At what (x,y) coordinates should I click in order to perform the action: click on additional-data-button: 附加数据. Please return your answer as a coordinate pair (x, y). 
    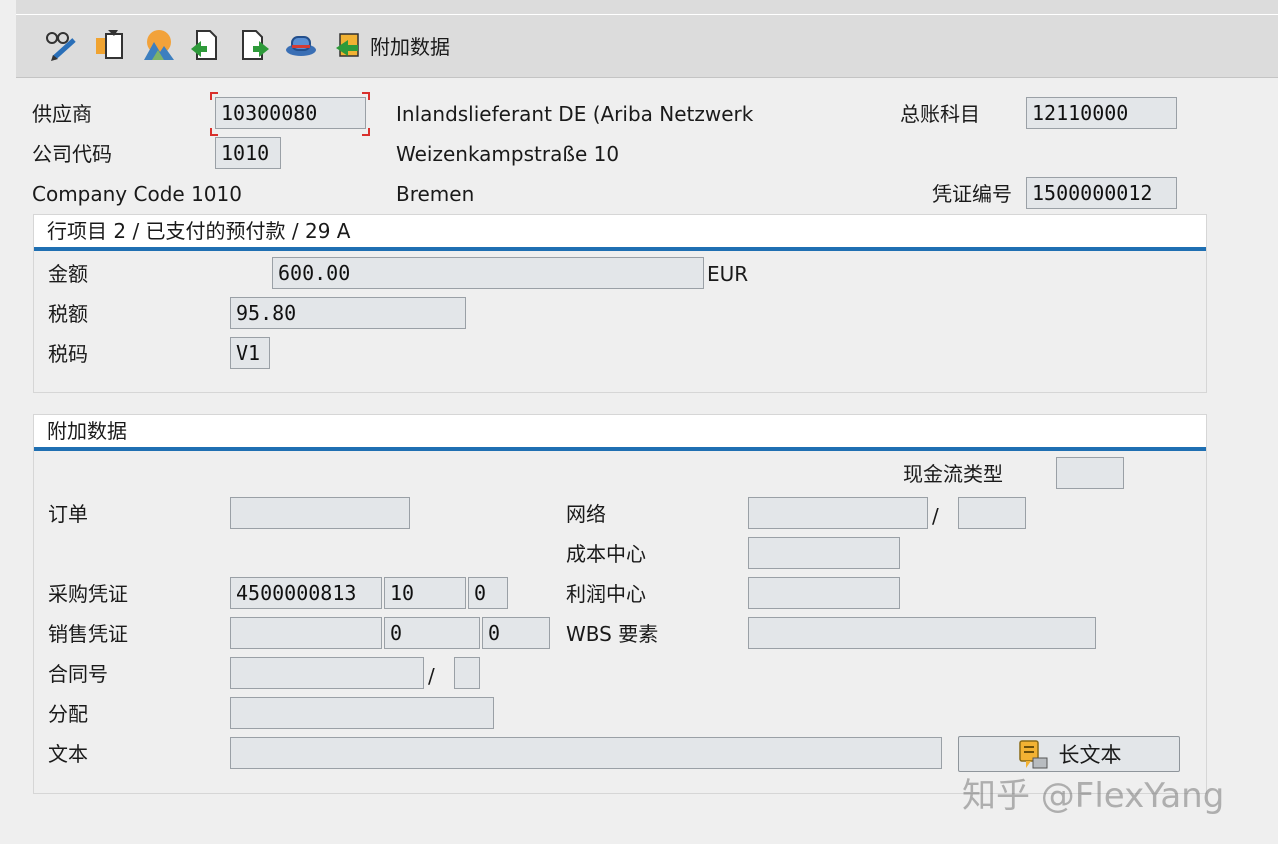
    Looking at the image, I should click on (392, 45).